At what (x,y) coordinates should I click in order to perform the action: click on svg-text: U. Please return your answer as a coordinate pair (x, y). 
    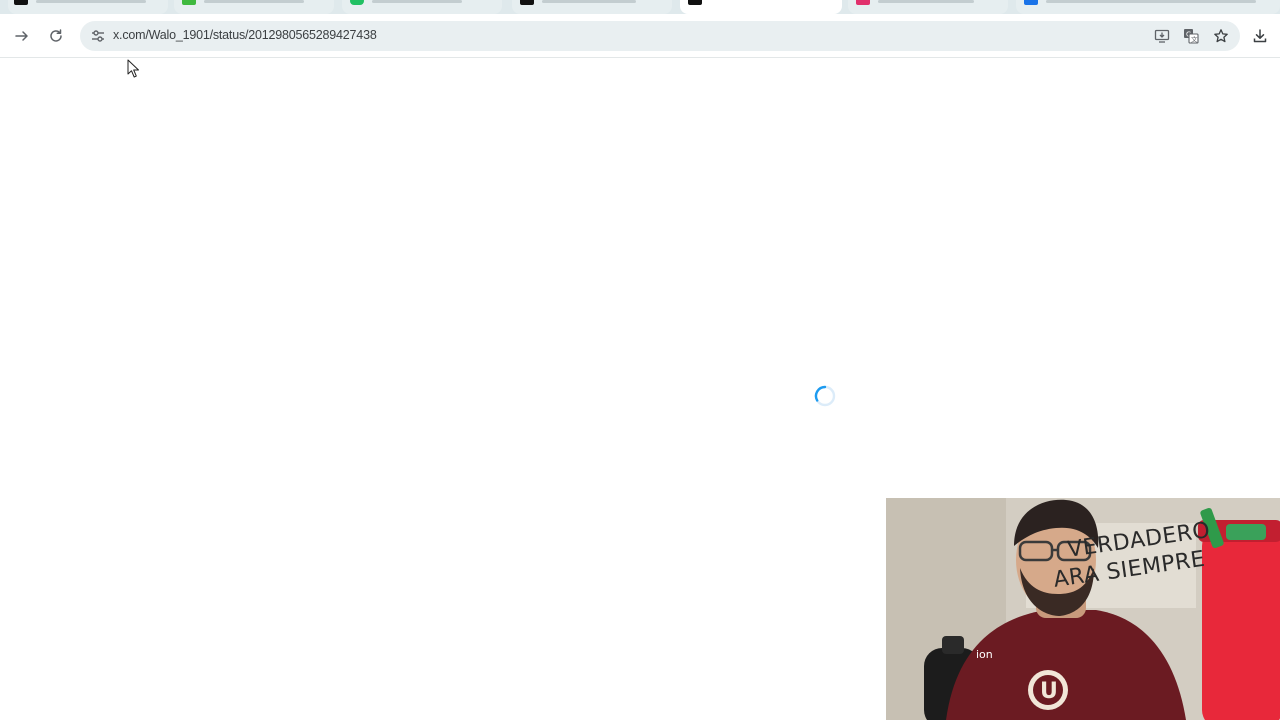
    Looking at the image, I should click on (1049, 691).